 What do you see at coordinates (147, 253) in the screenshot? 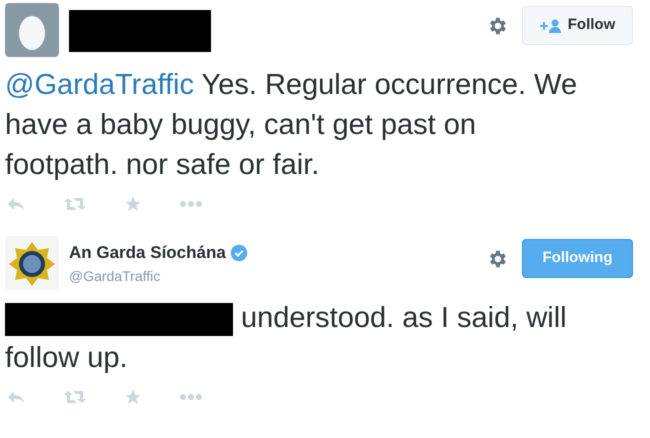
I see `display-name: An Garda Síochána` at bounding box center [147, 253].